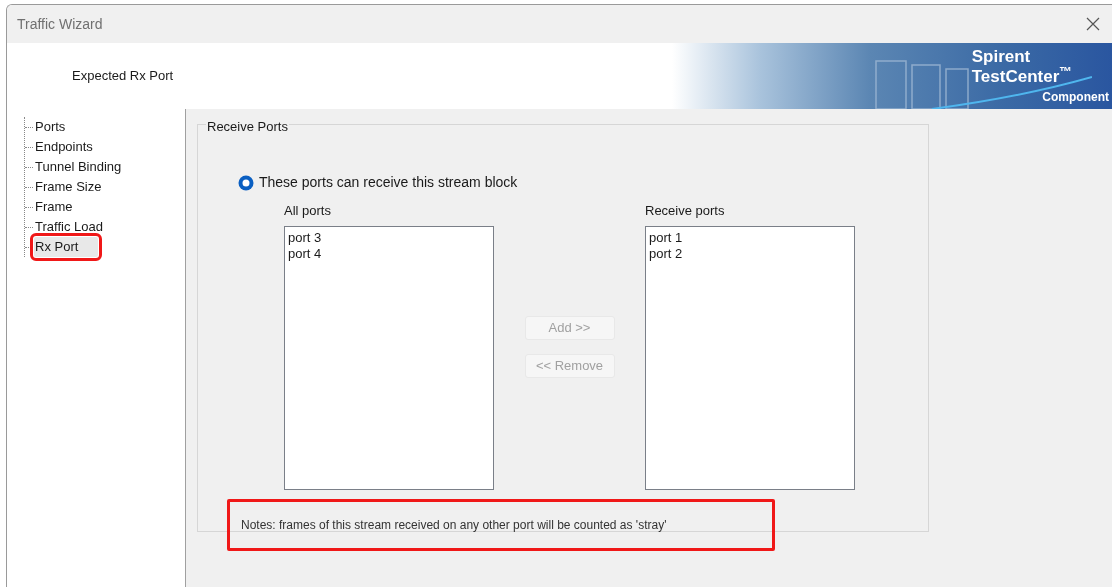 Image resolution: width=1112 pixels, height=587 pixels. What do you see at coordinates (1075, 97) in the screenshot?
I see `banner-subtitle: Component` at bounding box center [1075, 97].